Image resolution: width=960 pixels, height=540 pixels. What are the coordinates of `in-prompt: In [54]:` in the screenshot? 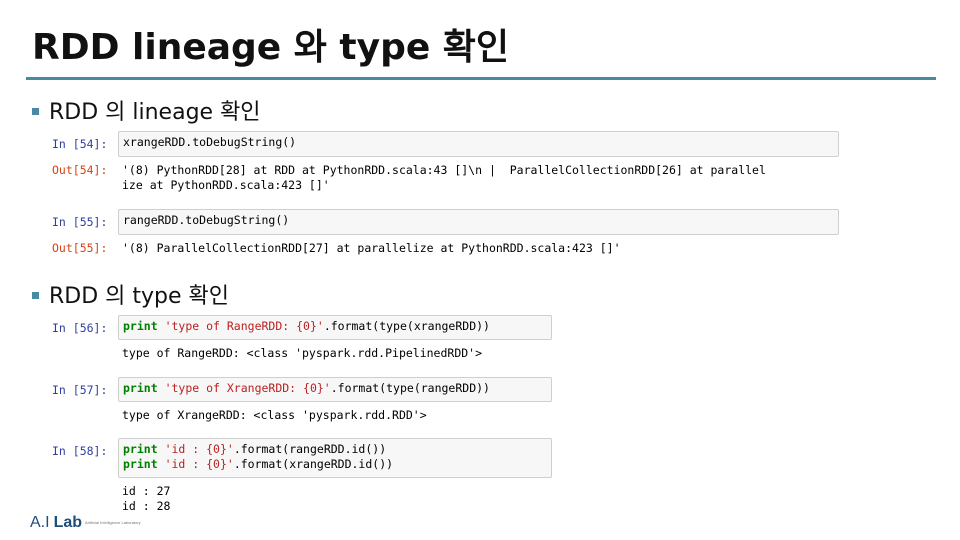 It's located at (80, 144).